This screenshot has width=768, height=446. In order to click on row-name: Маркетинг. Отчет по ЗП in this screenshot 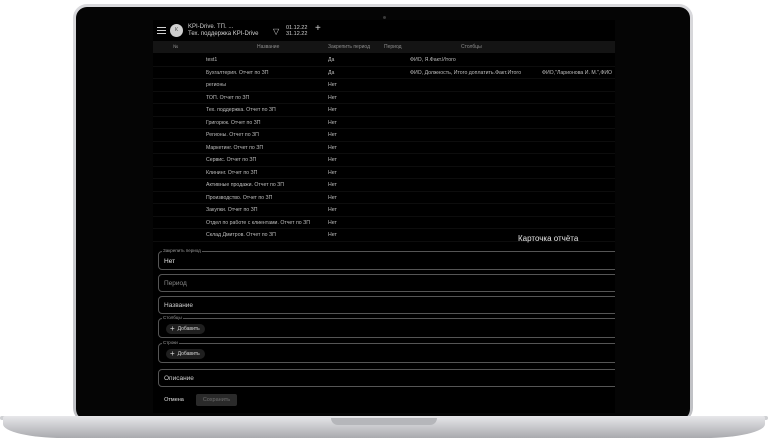, I will do `click(235, 147)`.